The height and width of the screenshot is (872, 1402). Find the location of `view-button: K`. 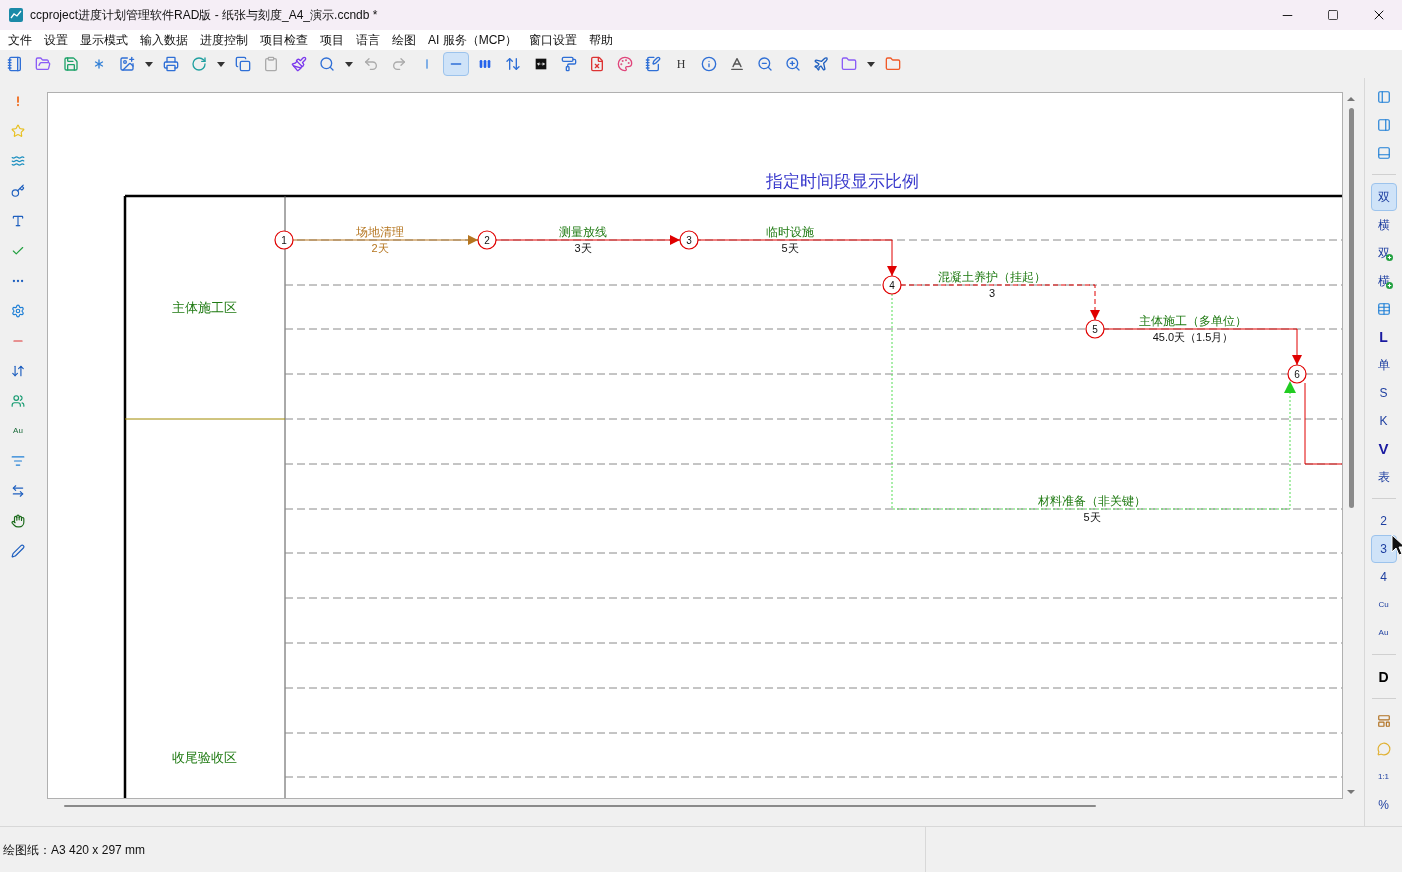

view-button: K is located at coordinates (1383, 421).